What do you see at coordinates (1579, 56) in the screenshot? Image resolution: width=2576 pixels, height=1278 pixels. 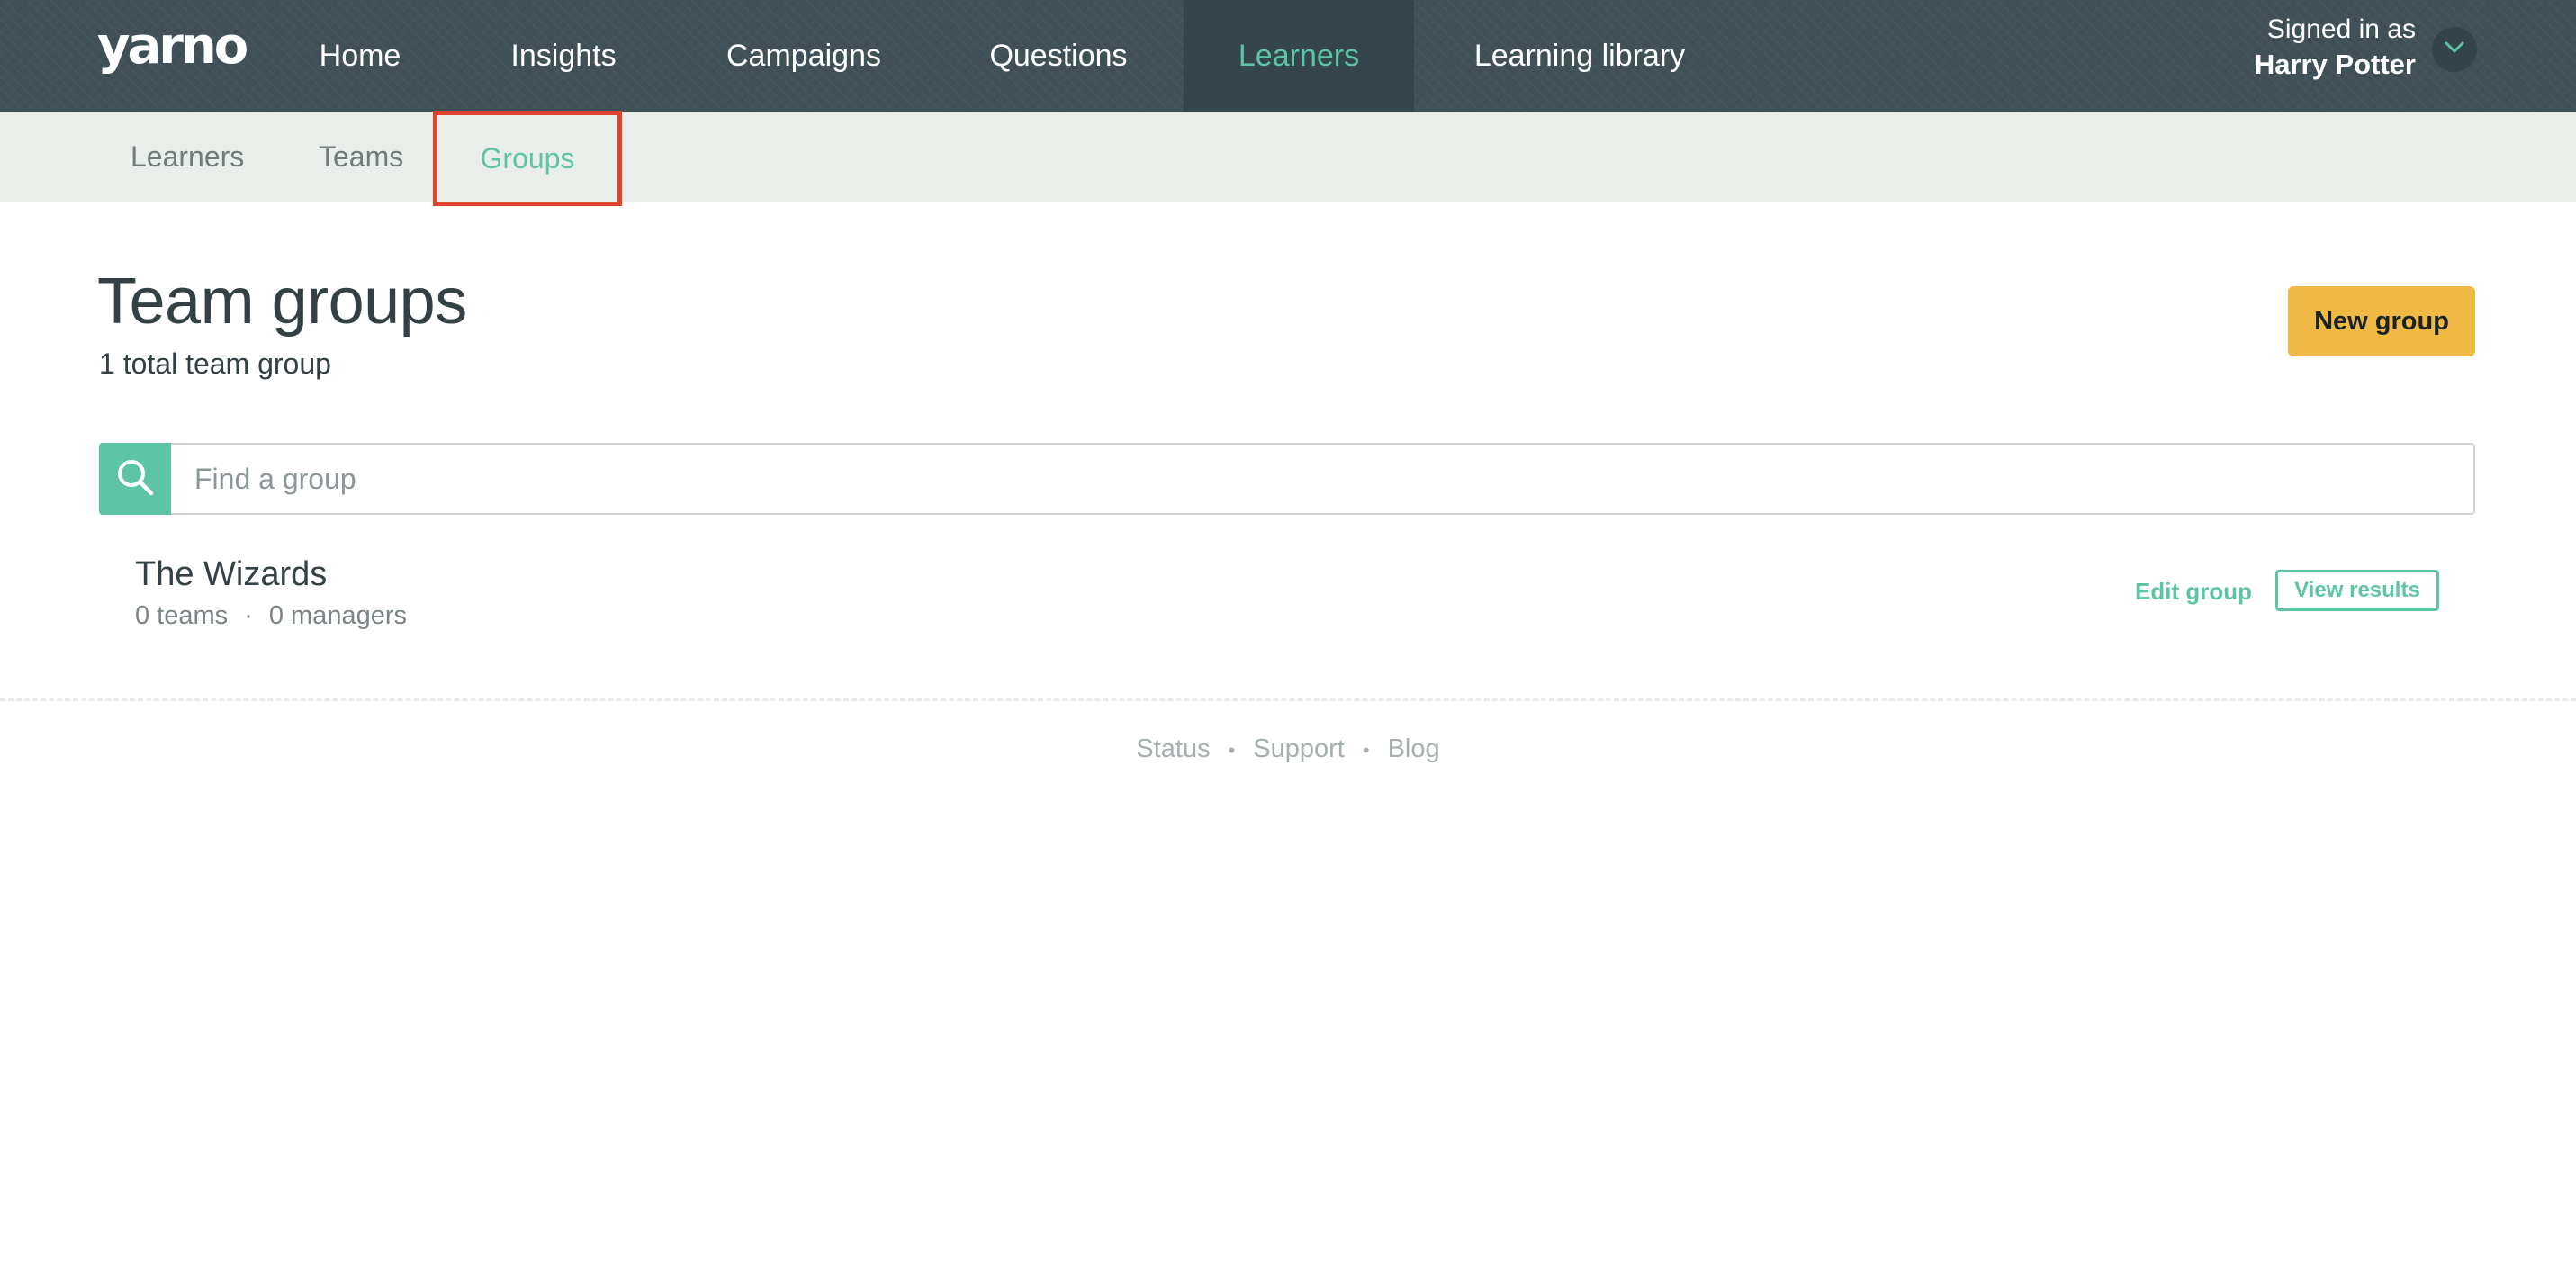 I see `nav-learning-library: Learning library` at bounding box center [1579, 56].